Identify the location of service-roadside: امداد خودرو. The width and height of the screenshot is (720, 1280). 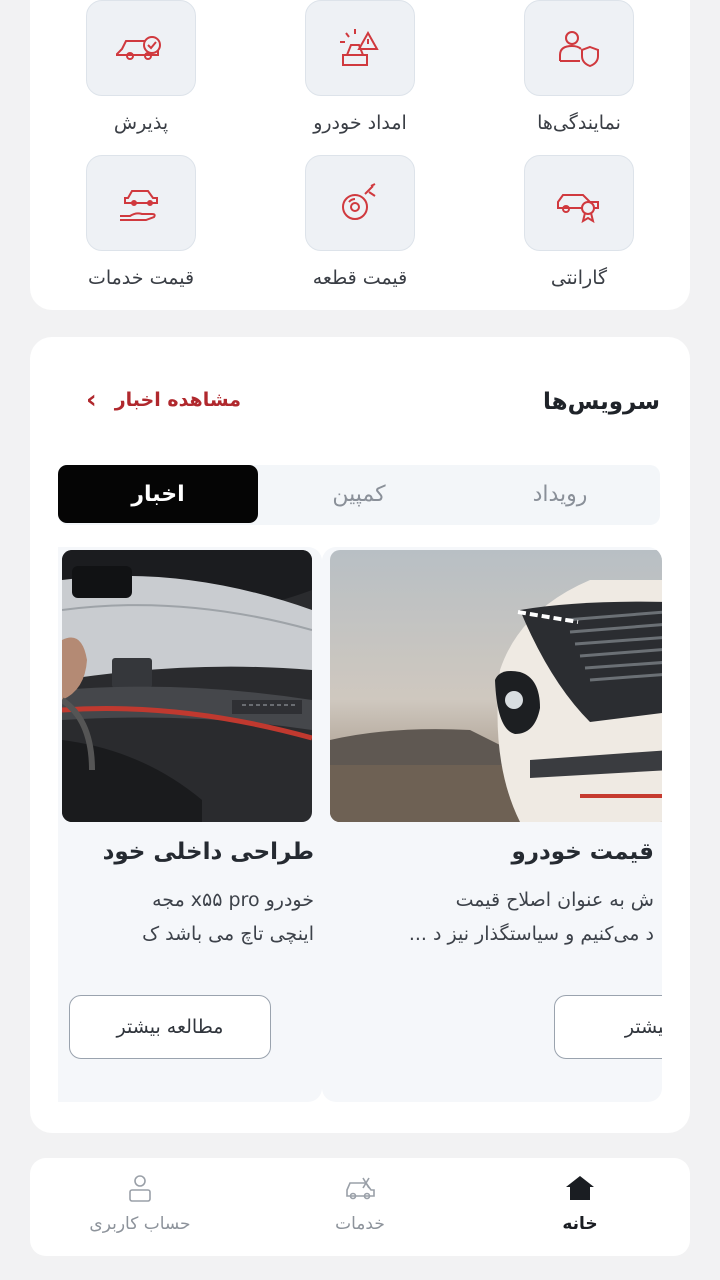
(360, 67).